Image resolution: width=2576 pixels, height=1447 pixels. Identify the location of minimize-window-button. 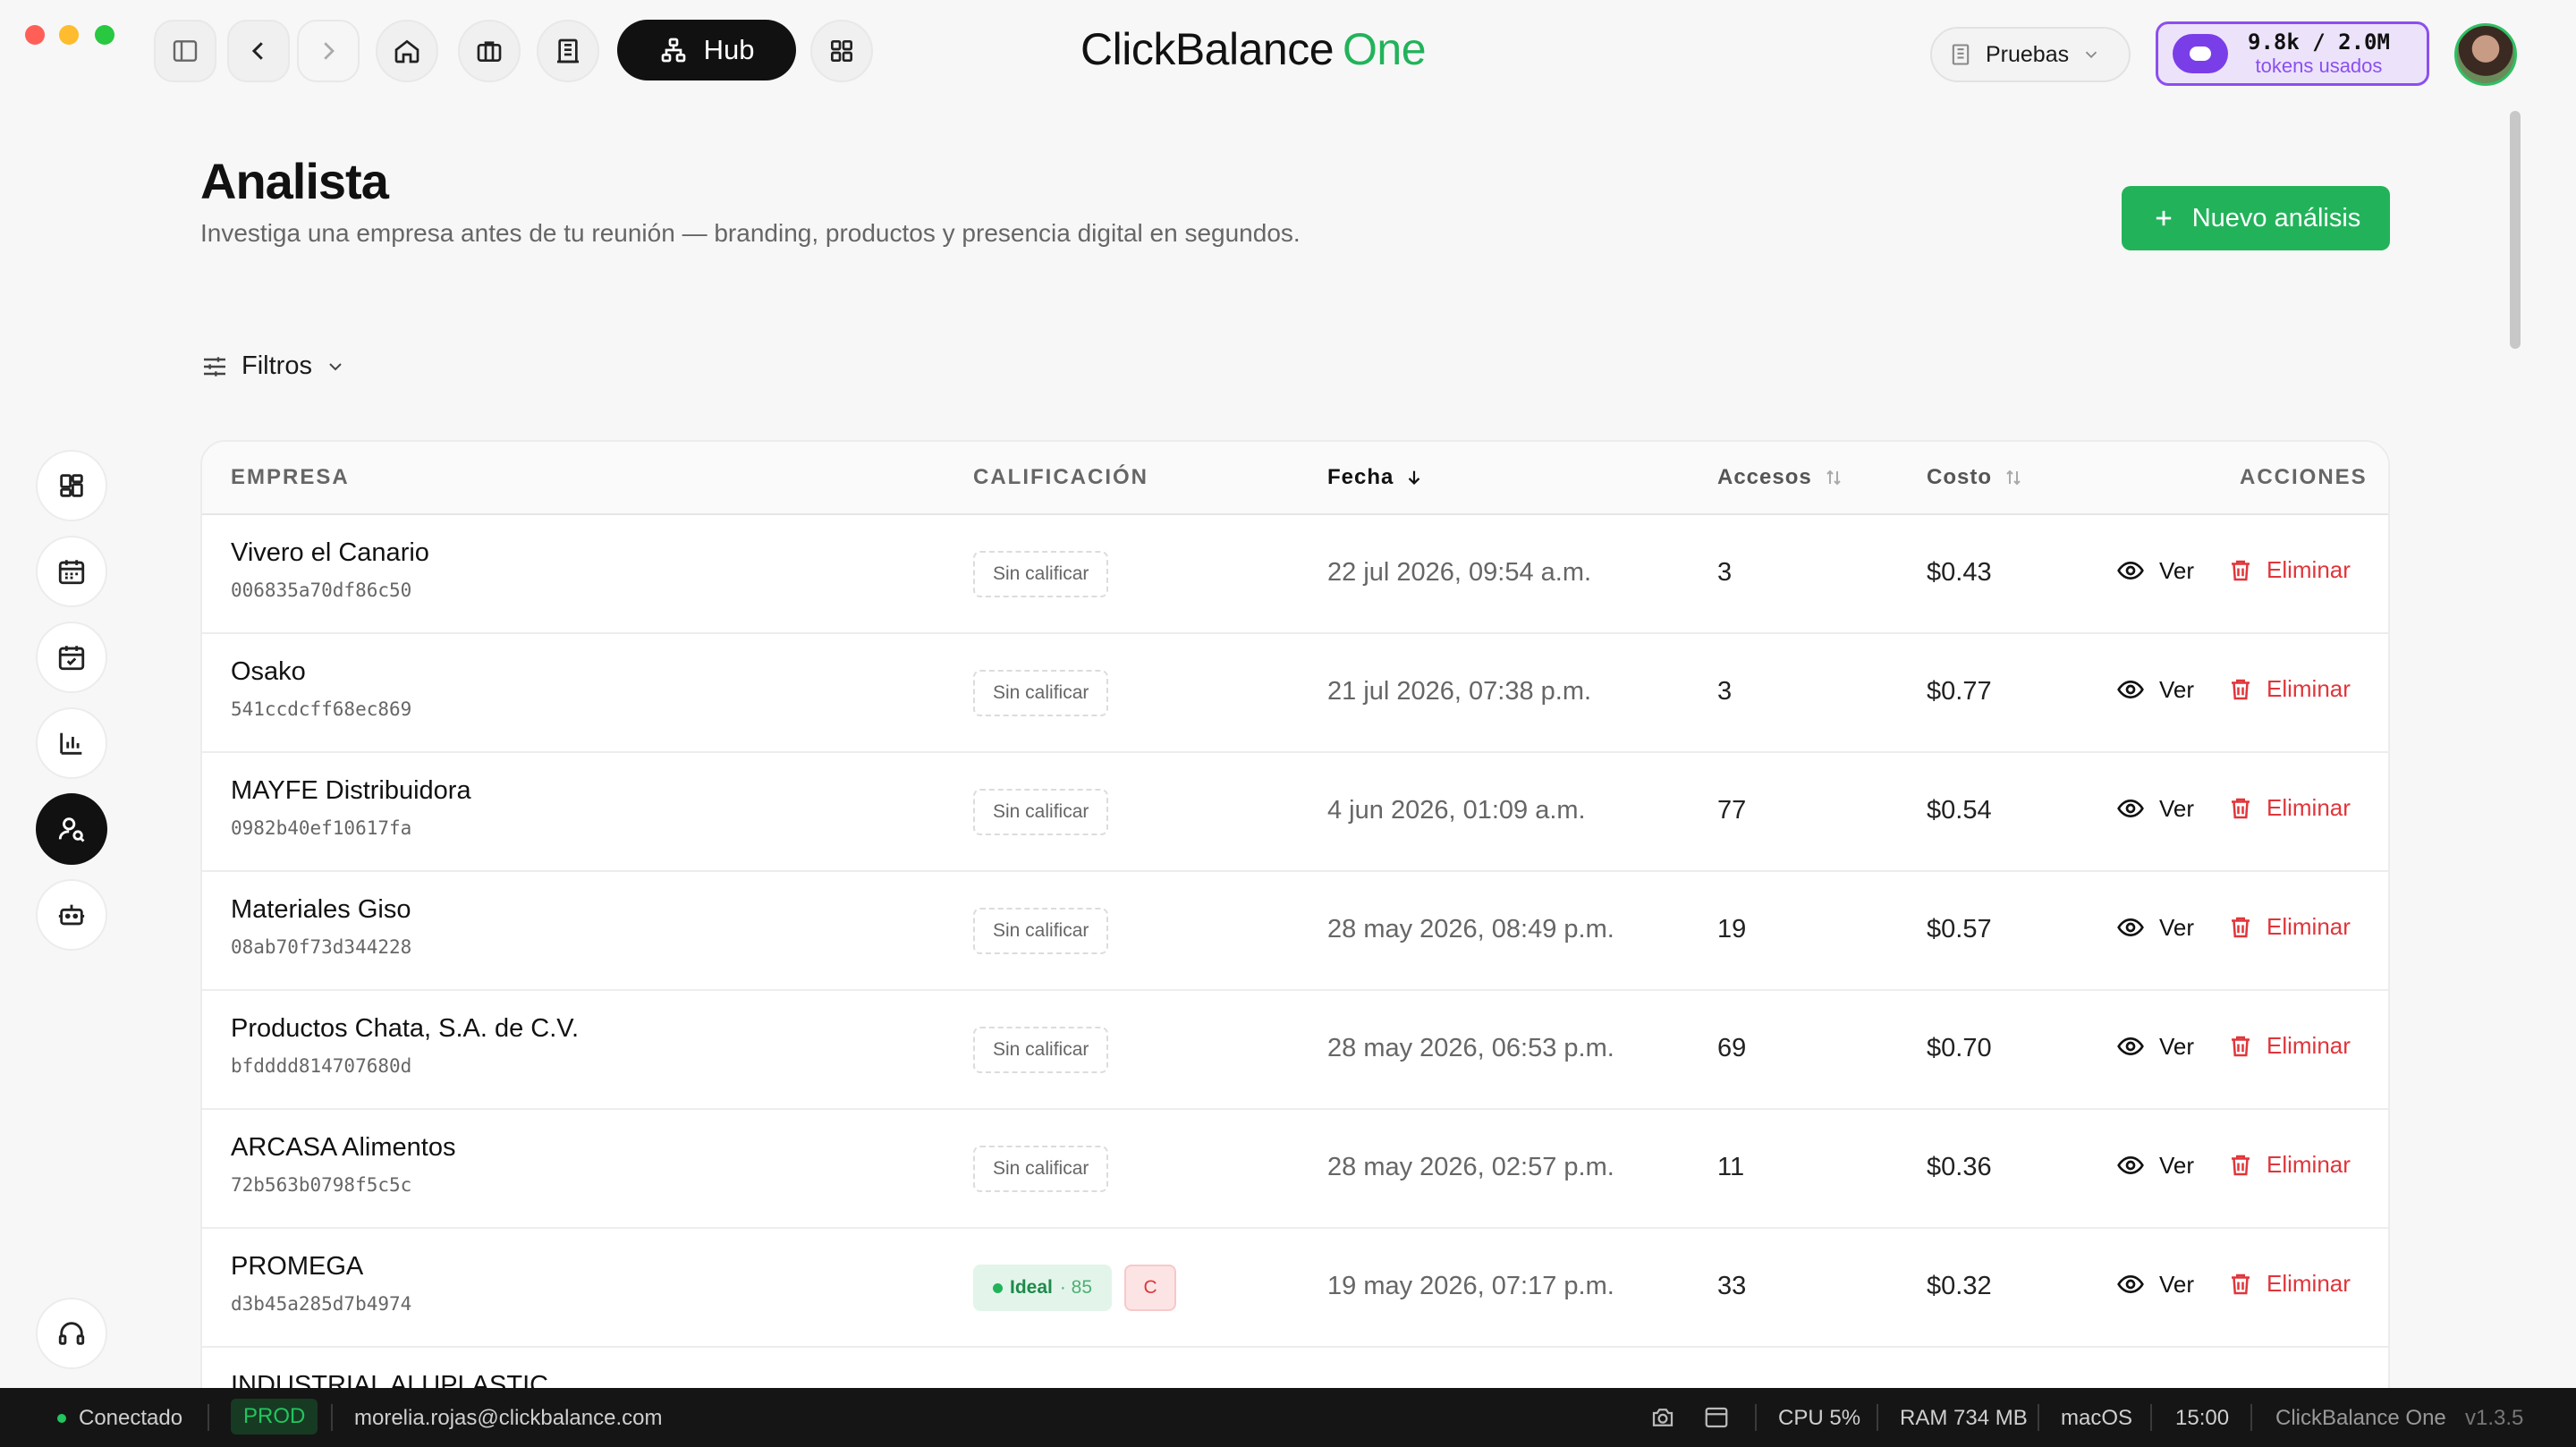
(69, 35).